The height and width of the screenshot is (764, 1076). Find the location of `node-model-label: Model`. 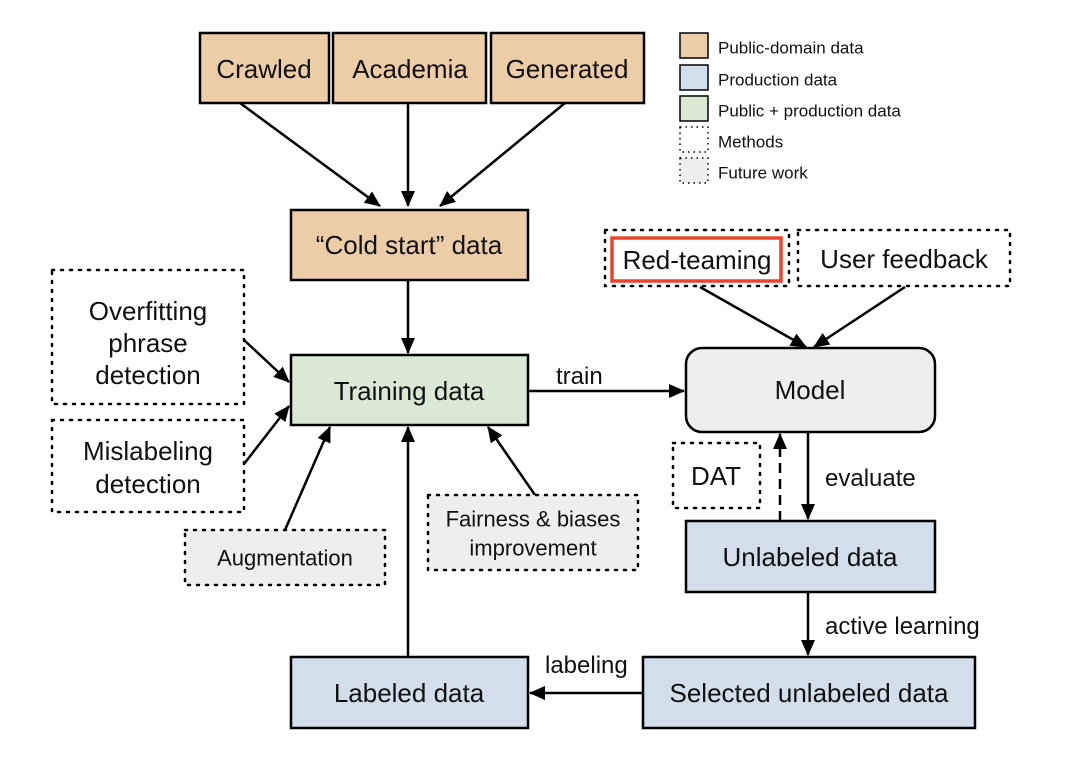

node-model-label: Model is located at coordinates (810, 390).